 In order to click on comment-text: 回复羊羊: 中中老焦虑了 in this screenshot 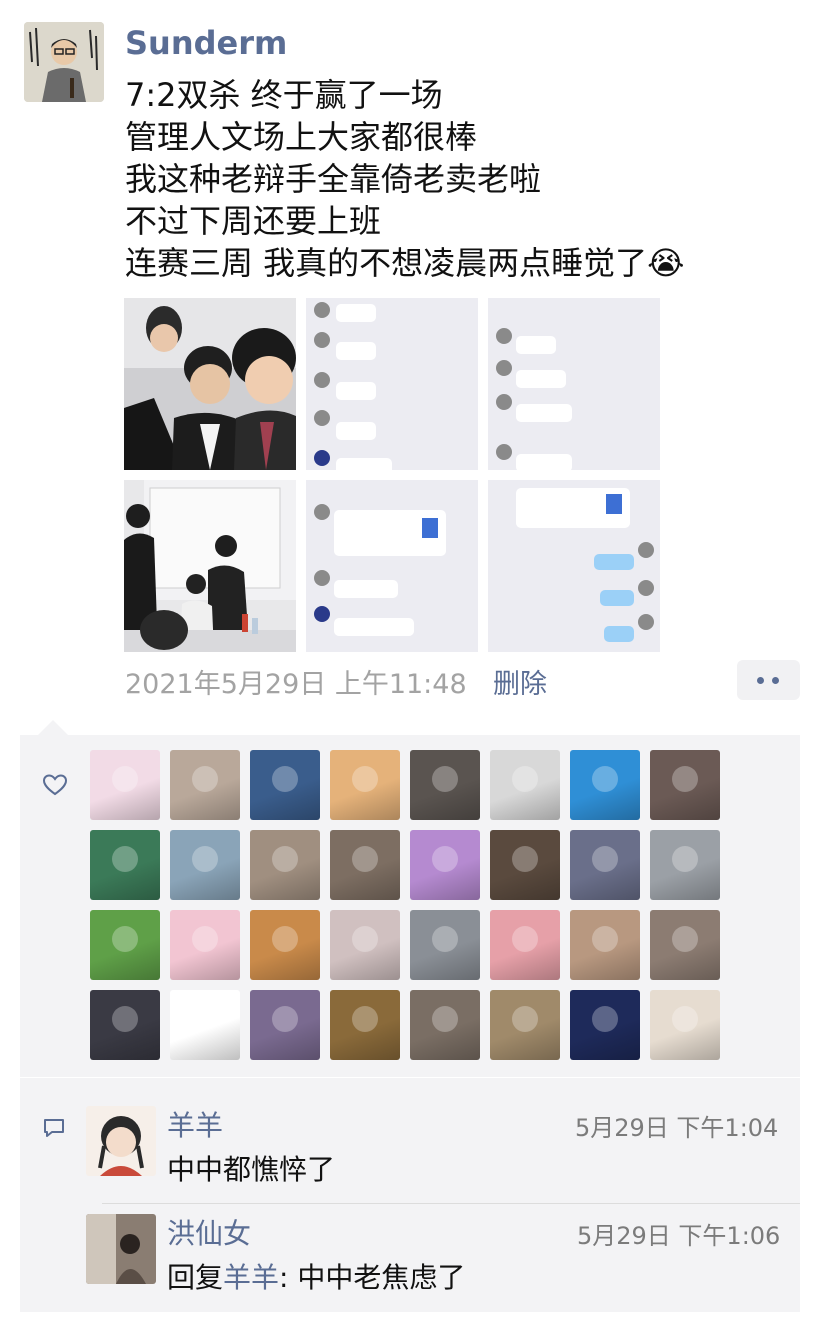, I will do `click(316, 1276)`.